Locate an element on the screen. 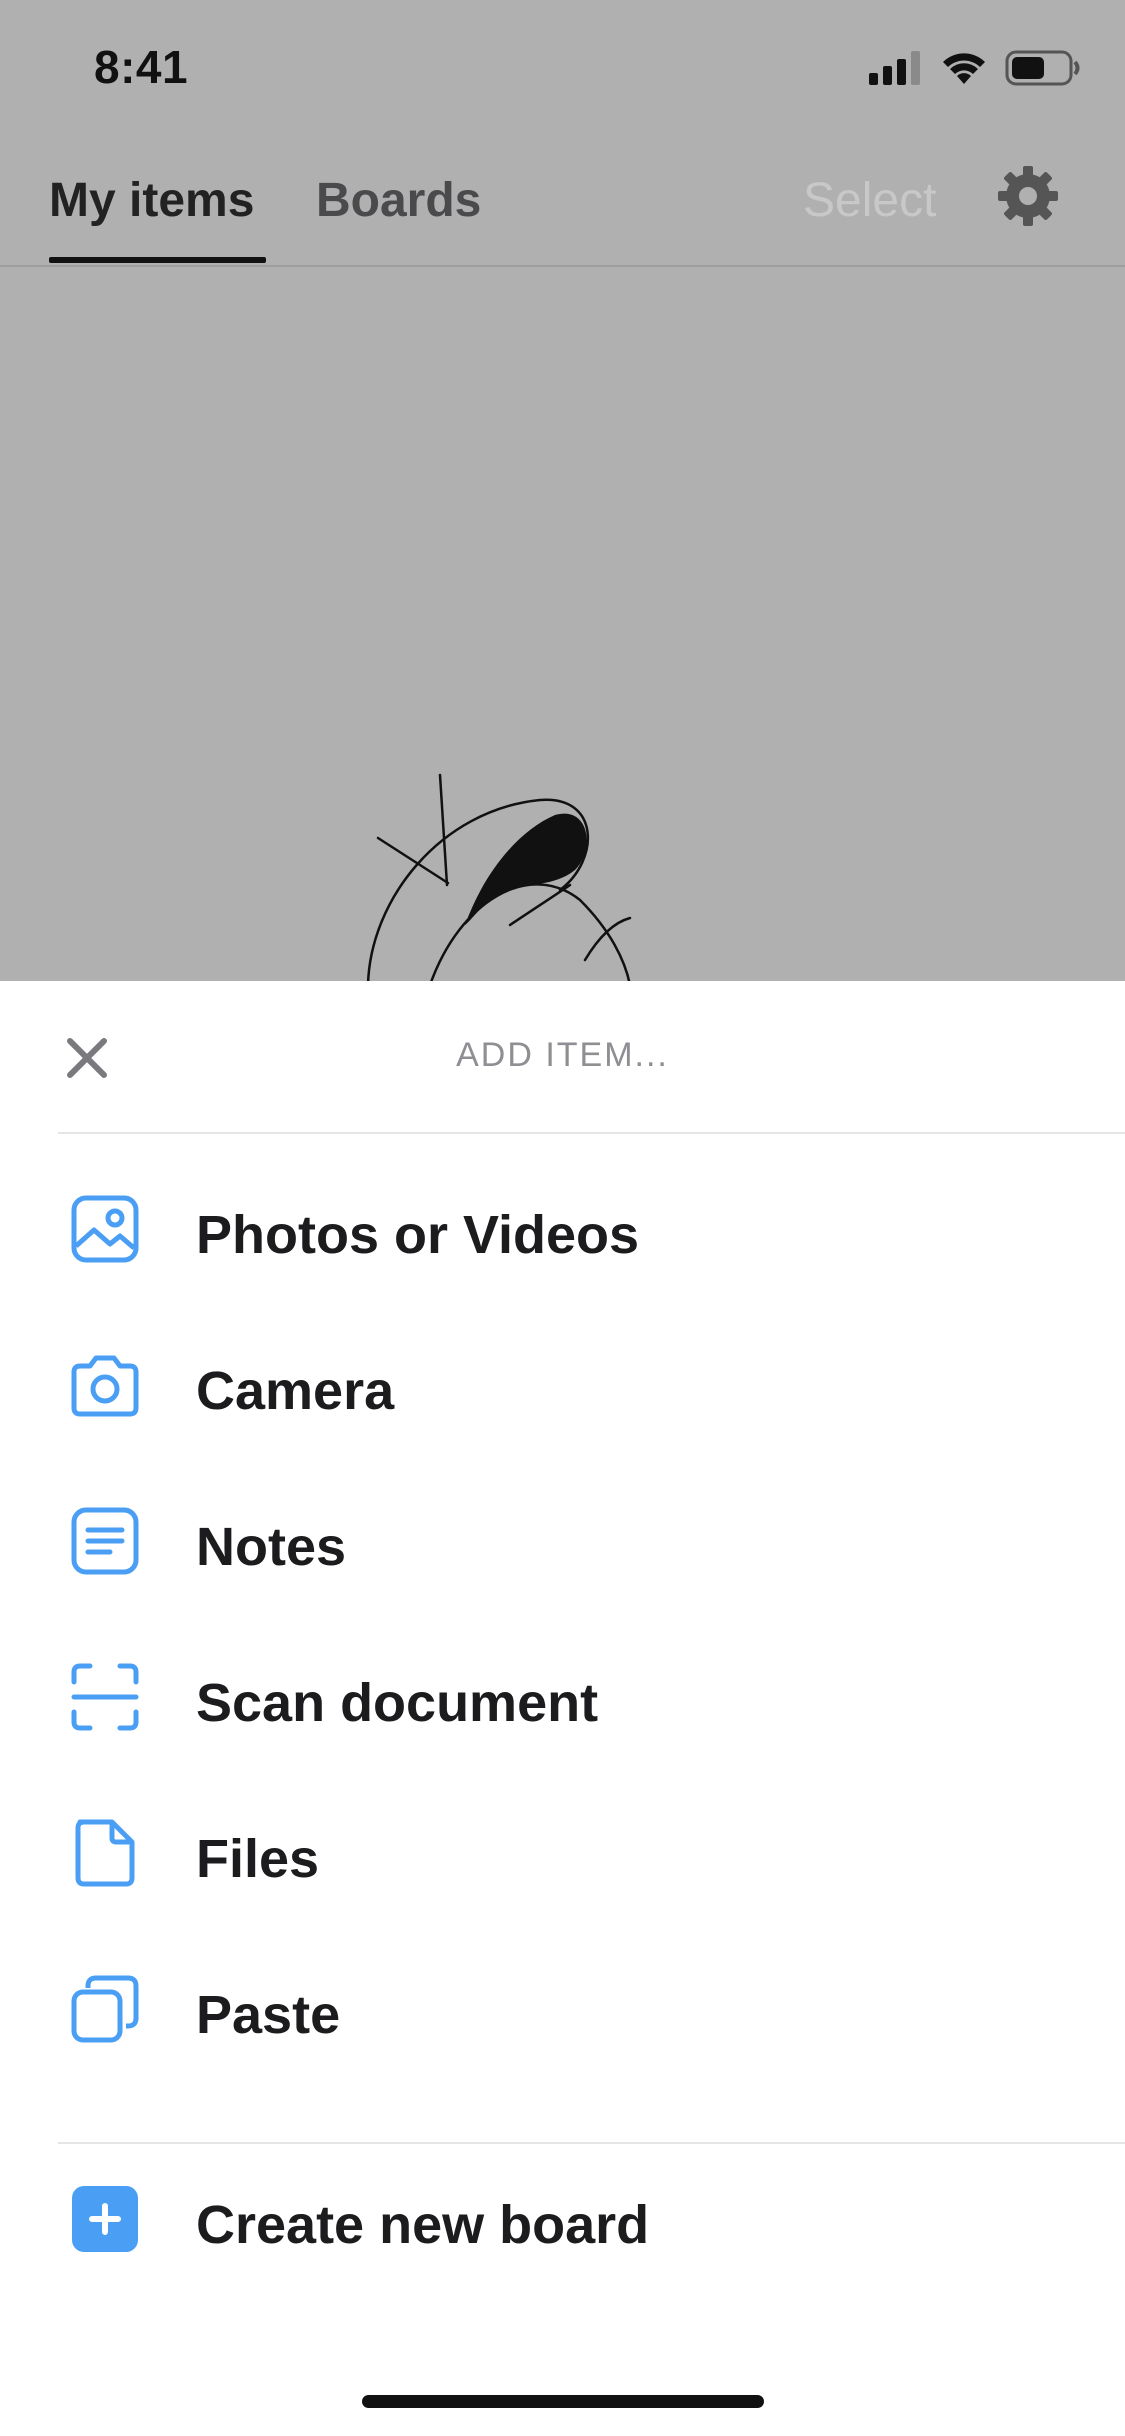  file-icon is located at coordinates (105, 1853).